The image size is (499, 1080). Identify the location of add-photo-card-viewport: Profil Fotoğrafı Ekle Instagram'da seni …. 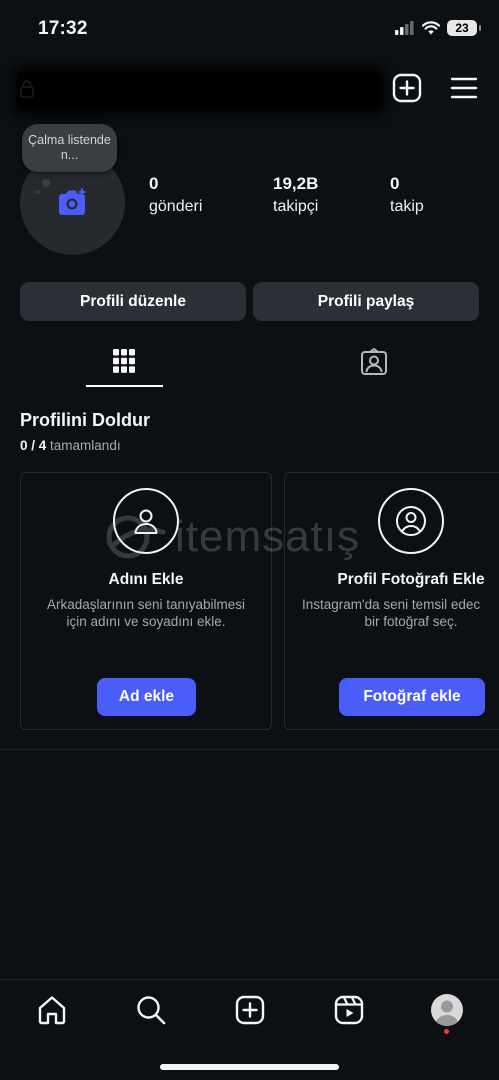
(391, 601).